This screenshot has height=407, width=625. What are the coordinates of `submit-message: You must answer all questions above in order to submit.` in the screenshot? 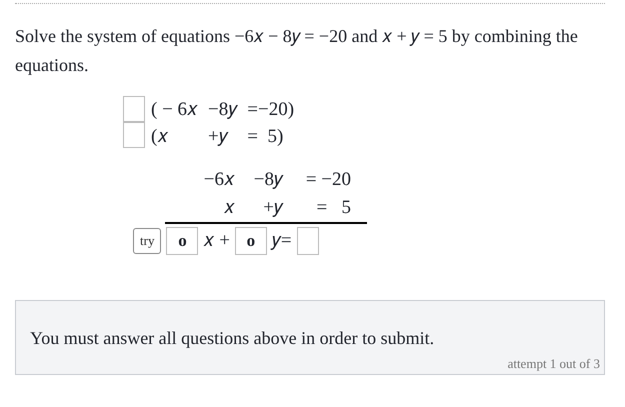 It's located at (233, 338).